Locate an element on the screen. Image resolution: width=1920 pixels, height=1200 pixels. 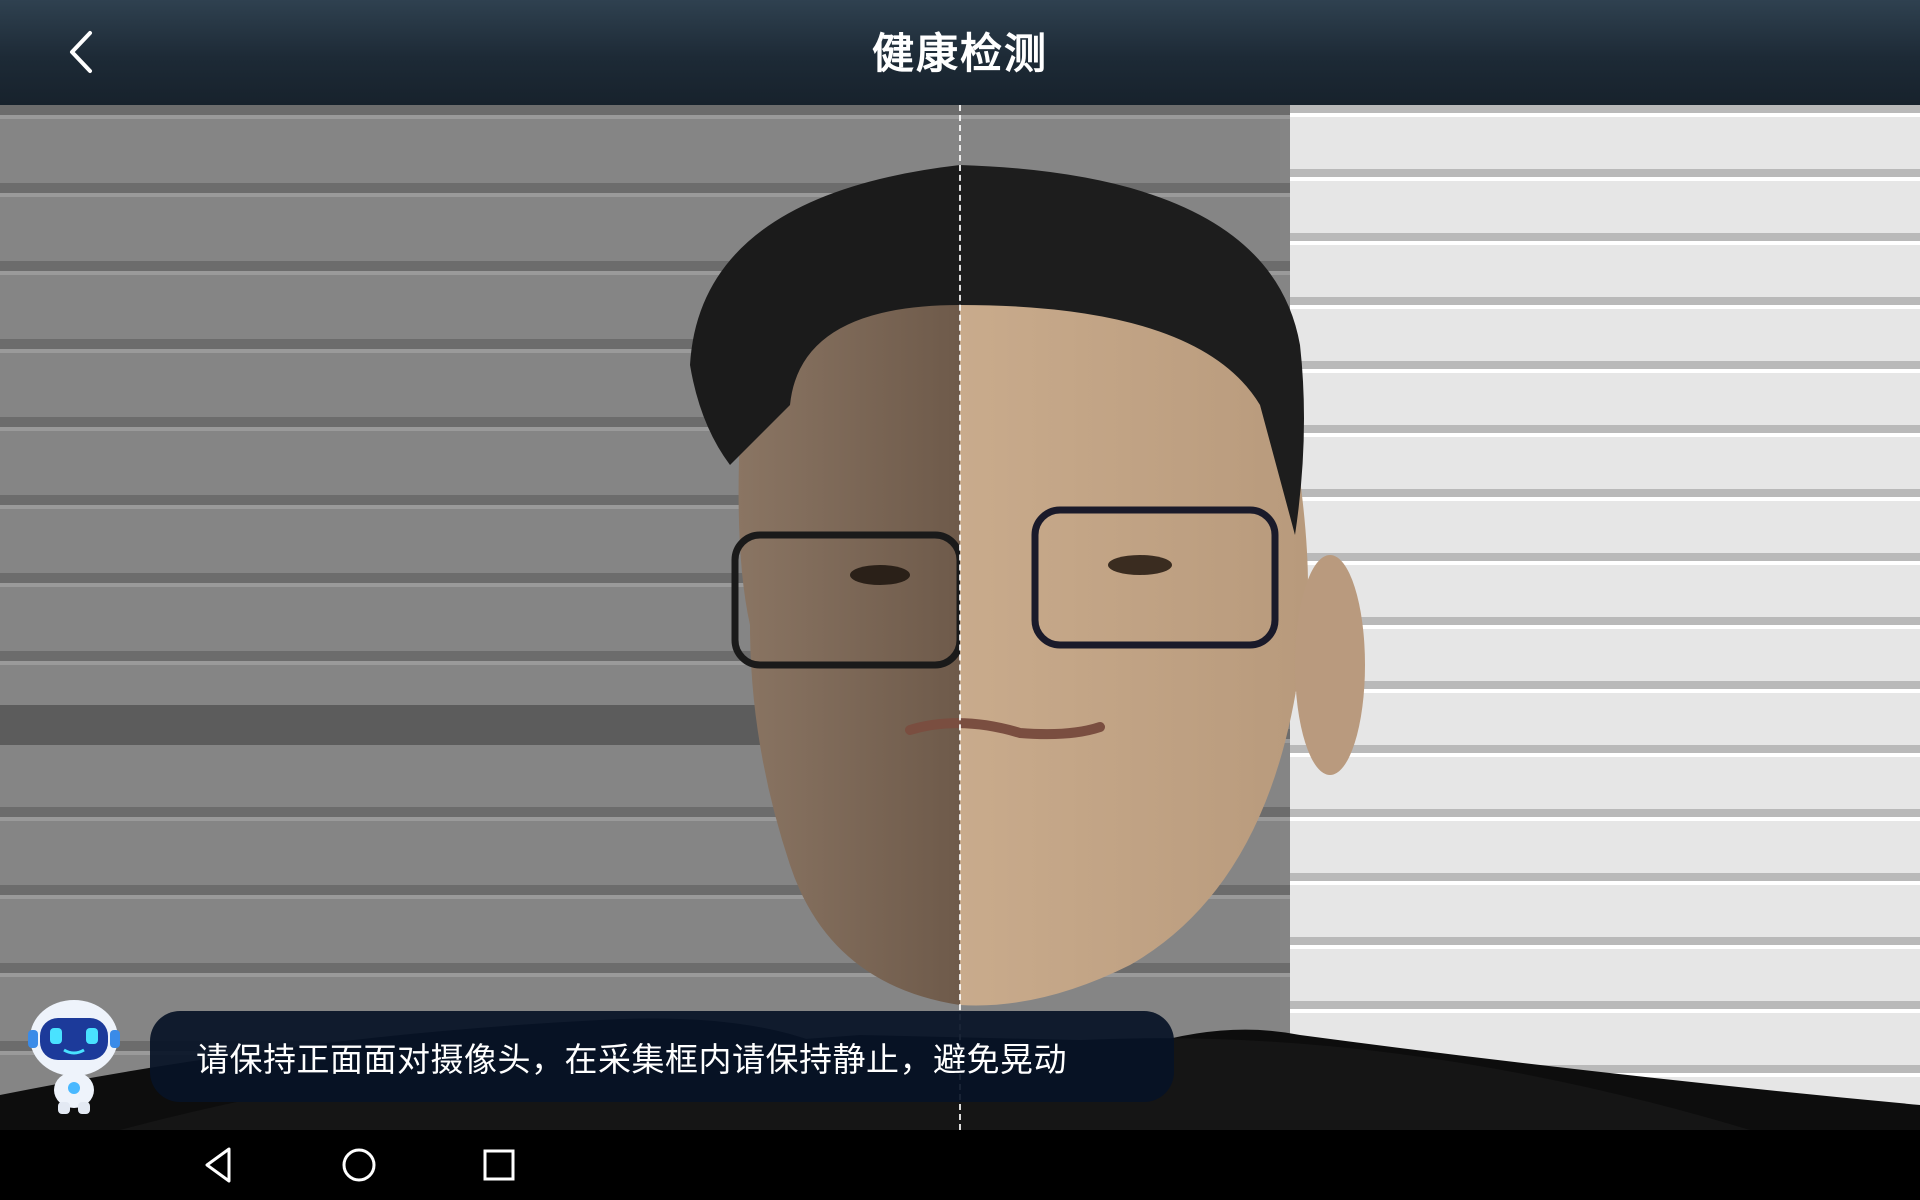
robot-mascot-icon is located at coordinates (74, 1057).